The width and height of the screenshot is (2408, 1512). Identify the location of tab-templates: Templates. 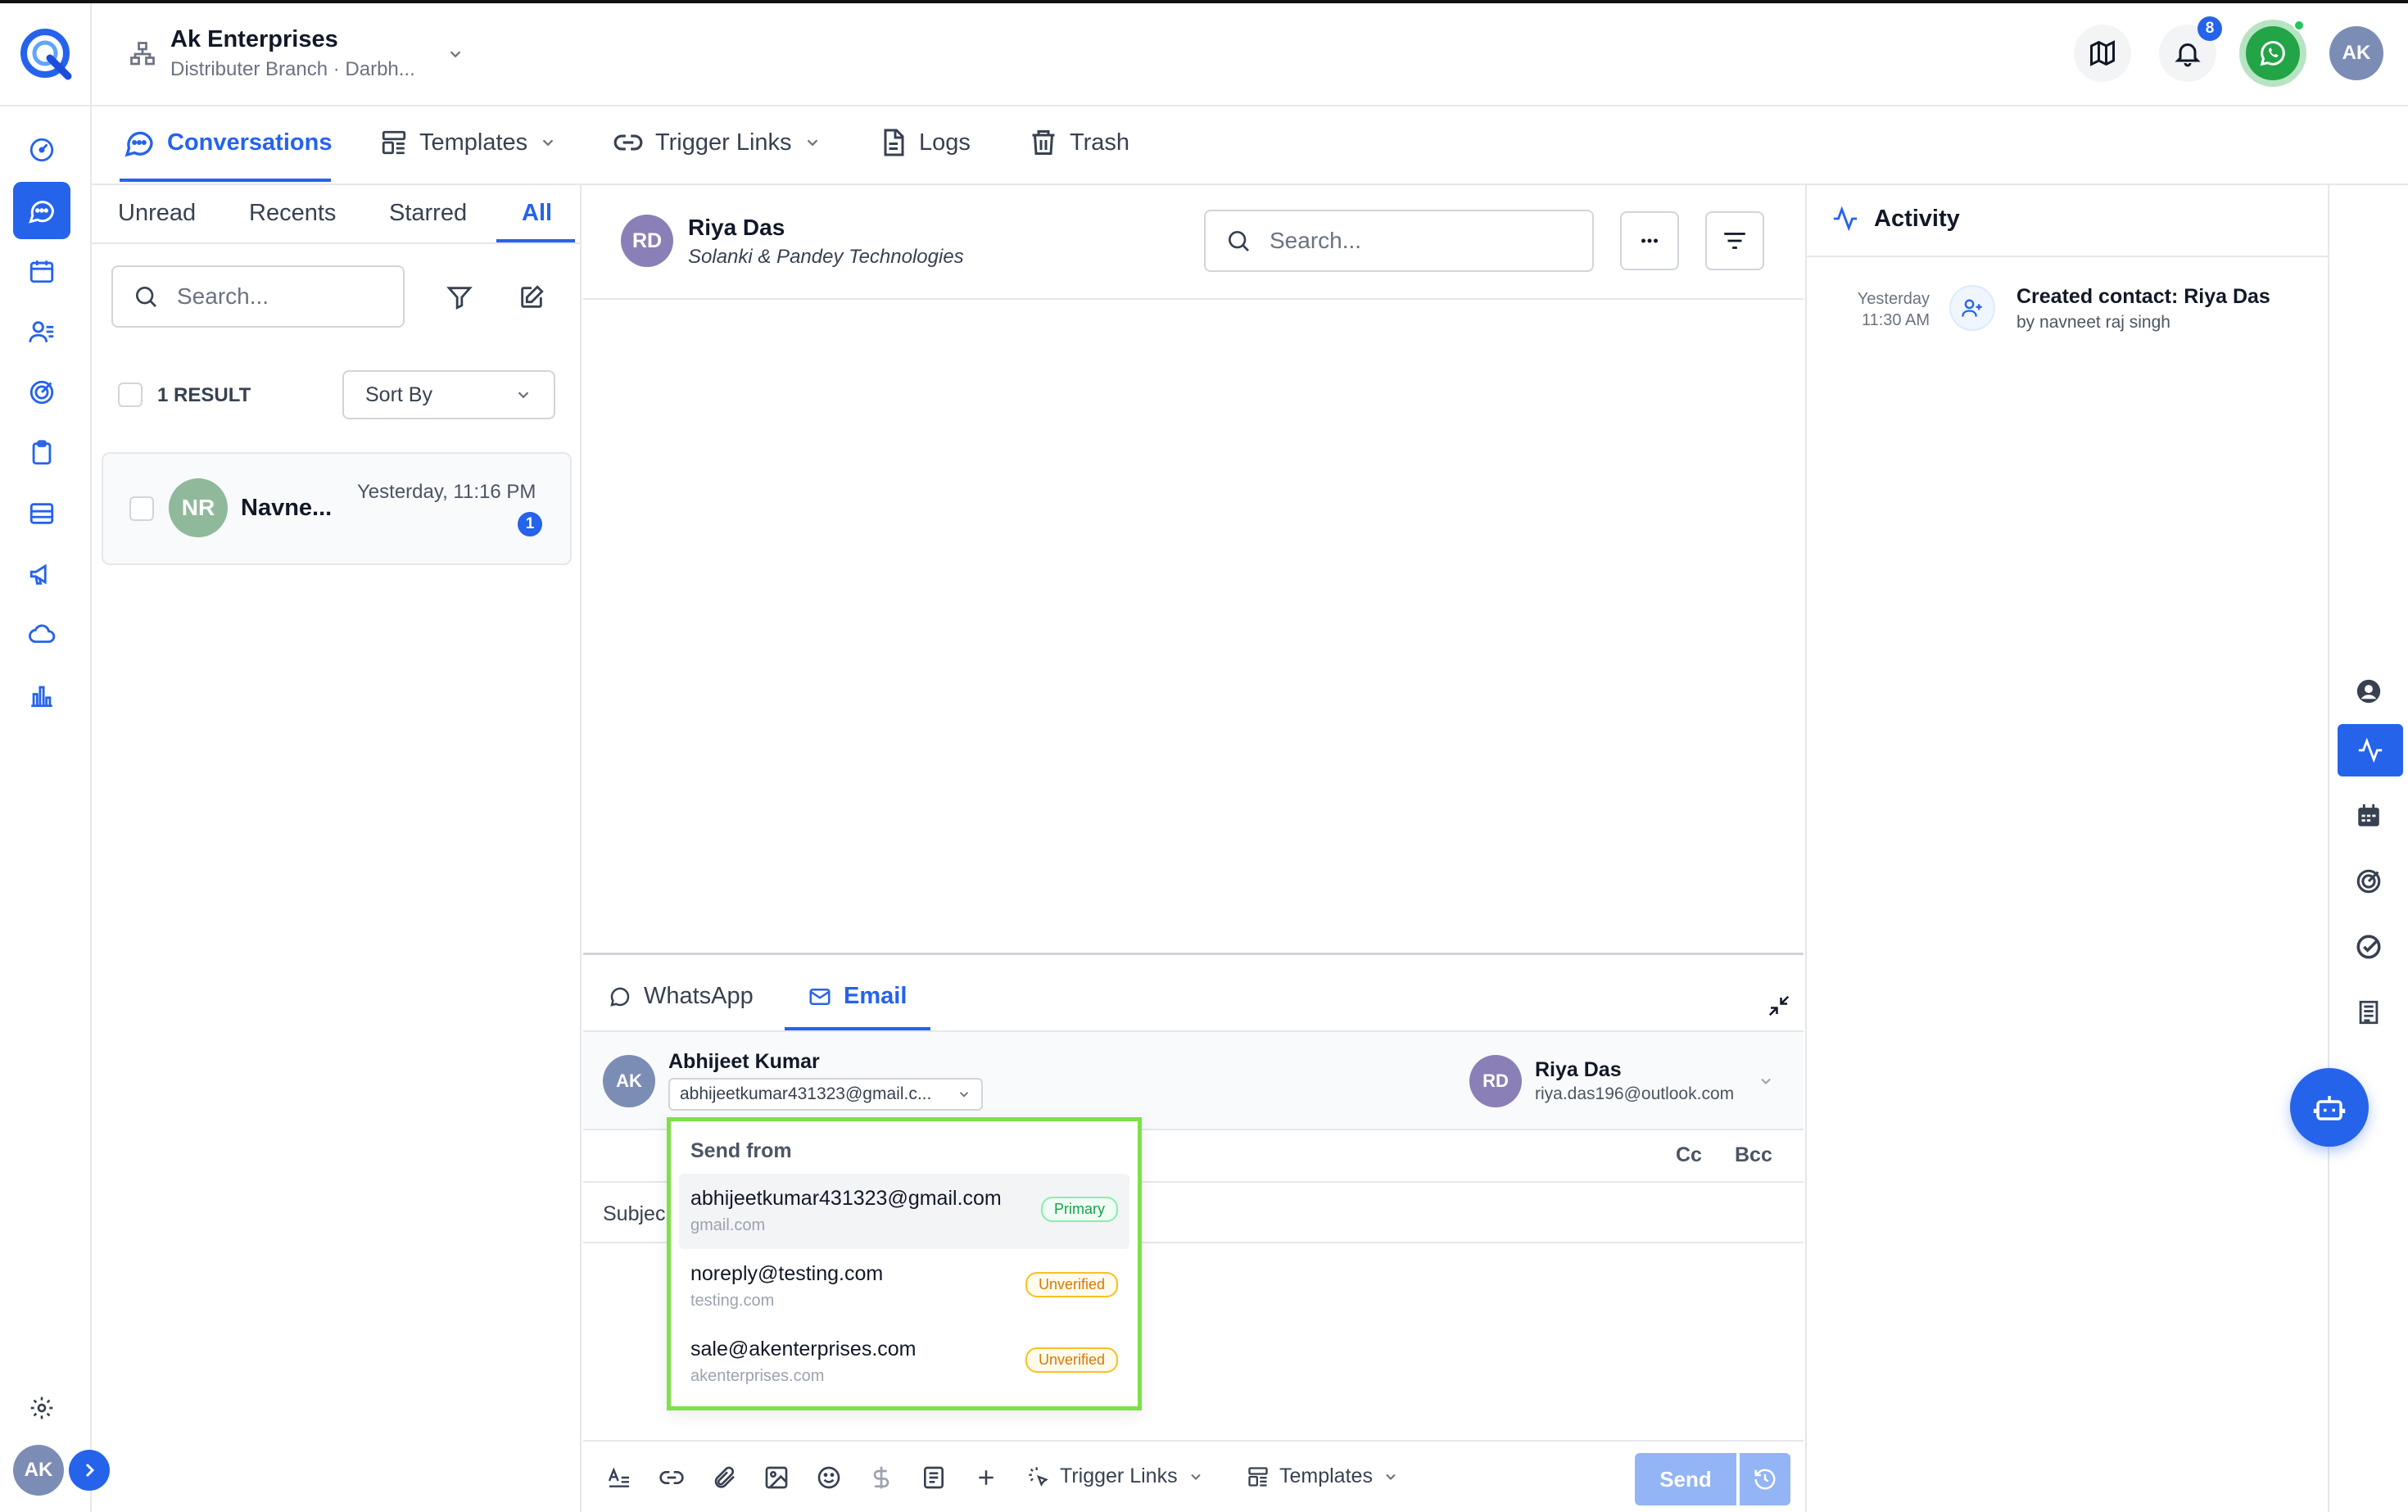
(468, 142).